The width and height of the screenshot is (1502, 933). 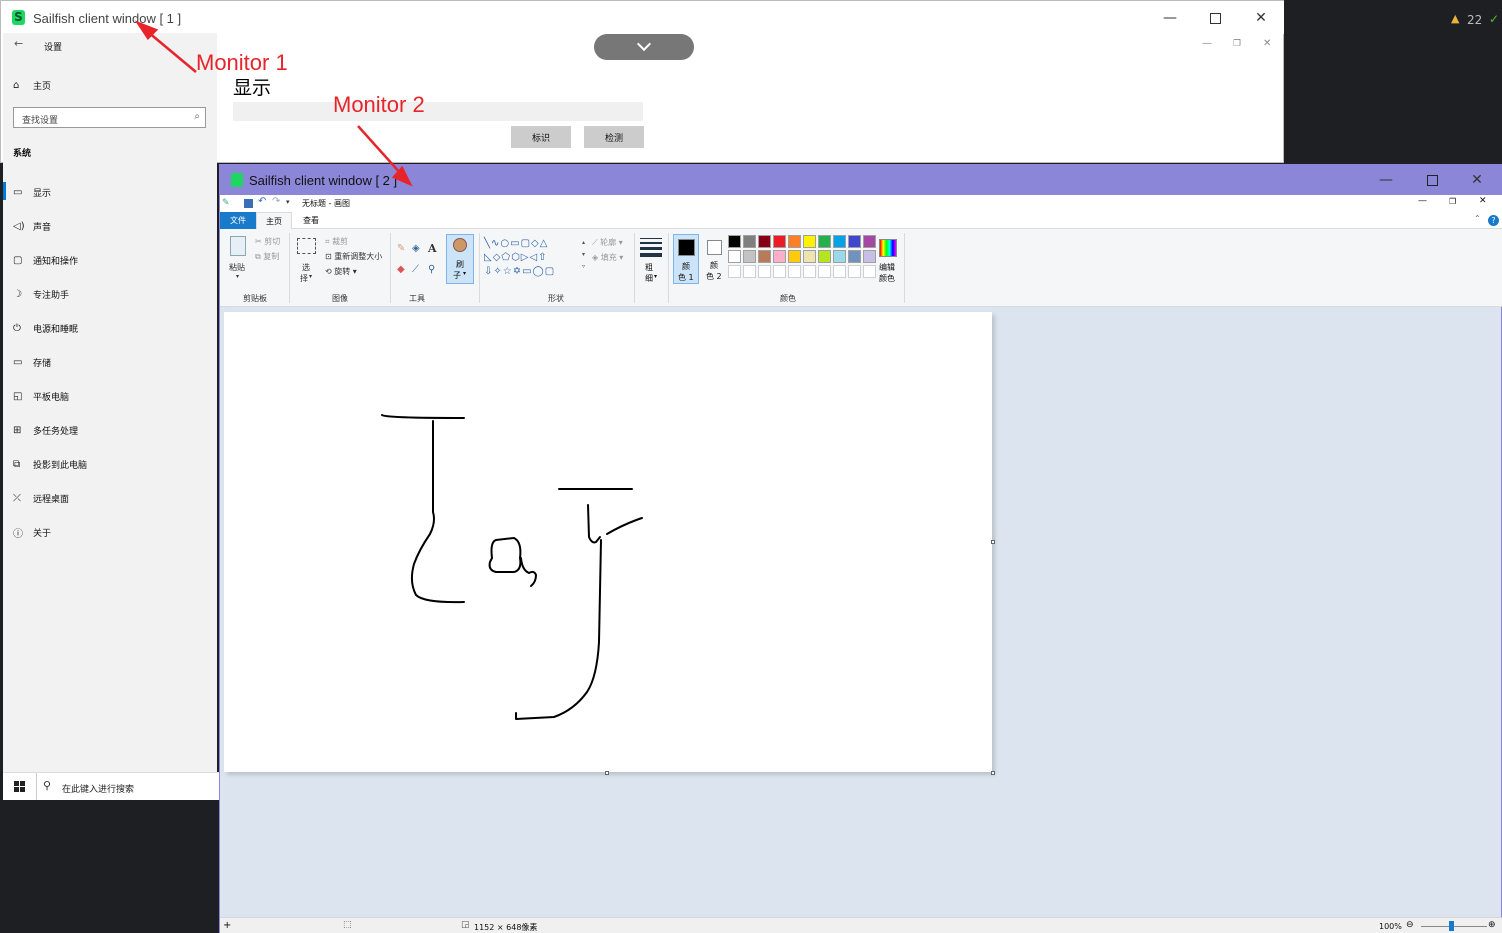 What do you see at coordinates (583, 255) in the screenshot?
I see `shapes-scroll-icon: ▴ ▾ ▿` at bounding box center [583, 255].